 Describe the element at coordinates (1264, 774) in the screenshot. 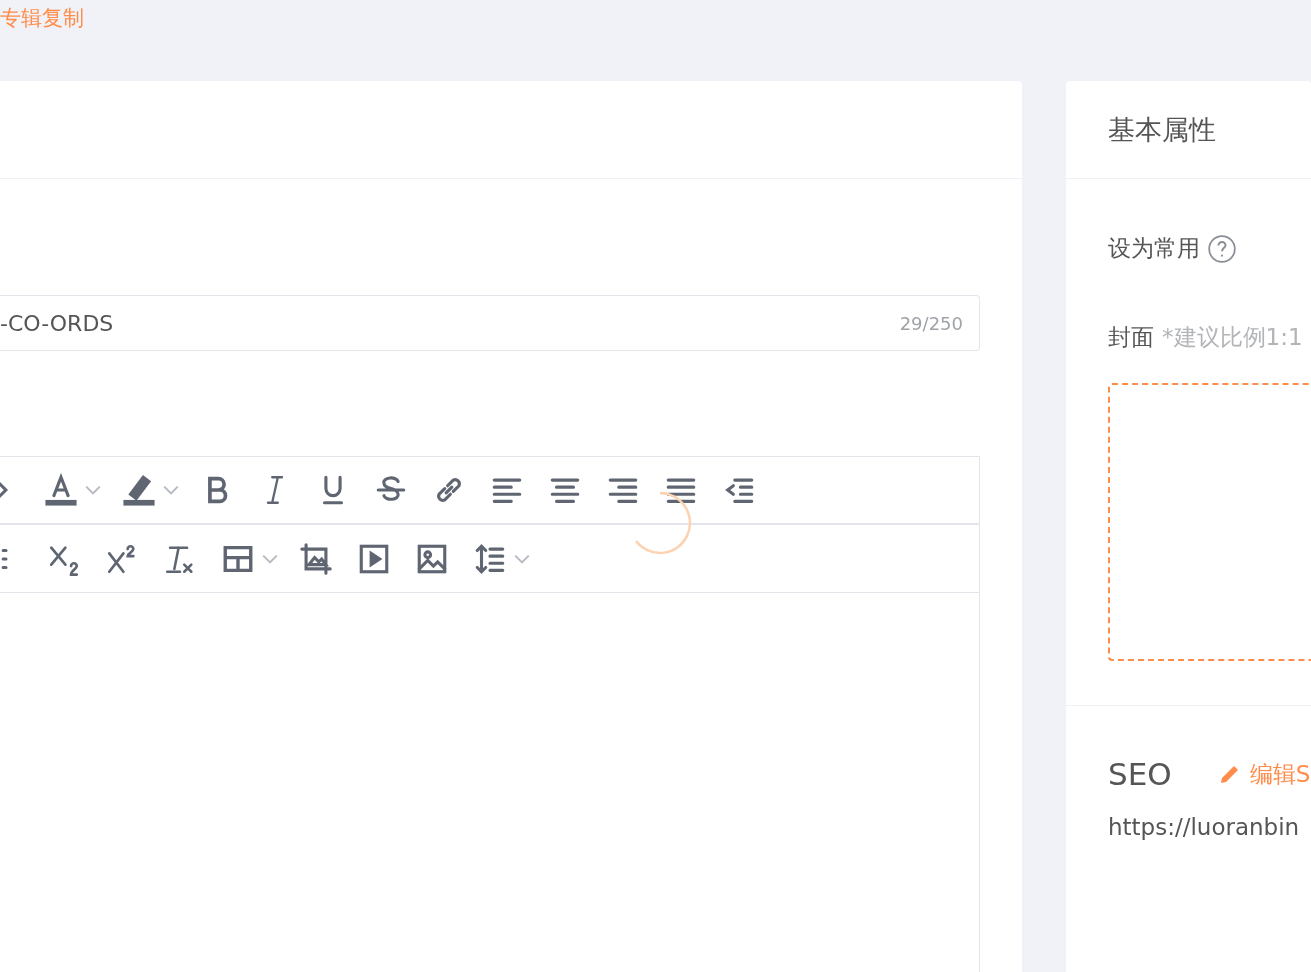

I see `edit-seo-link: 编辑S` at that location.